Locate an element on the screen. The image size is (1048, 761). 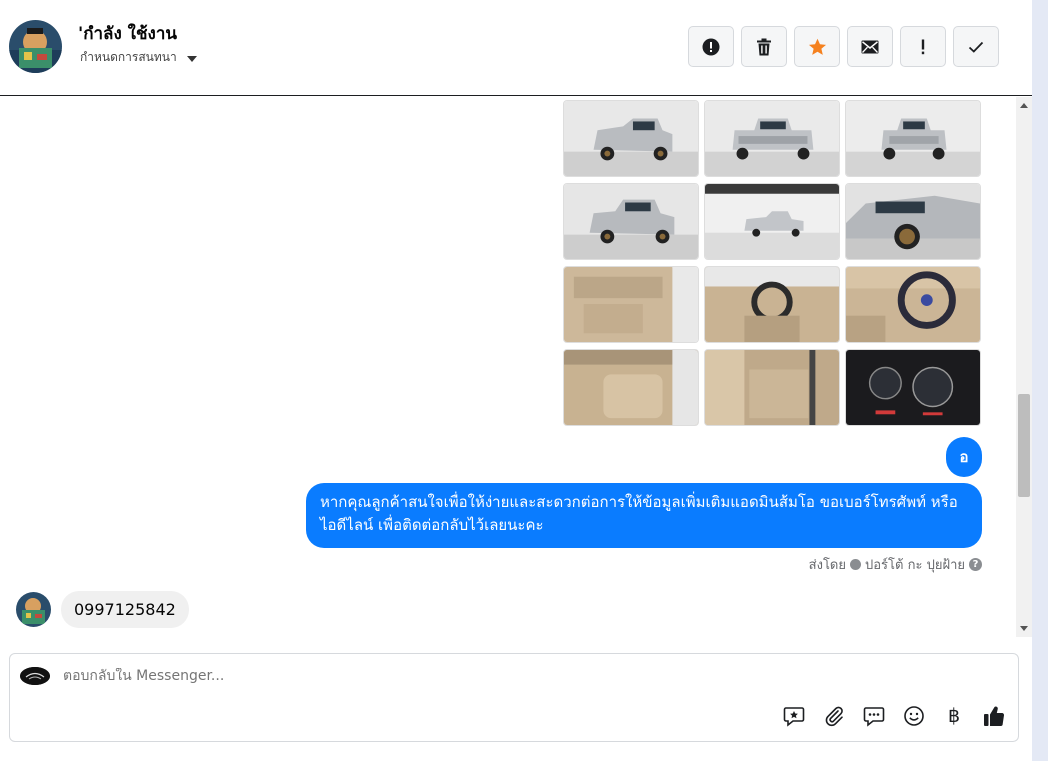
envelope-icon is located at coordinates (870, 46).